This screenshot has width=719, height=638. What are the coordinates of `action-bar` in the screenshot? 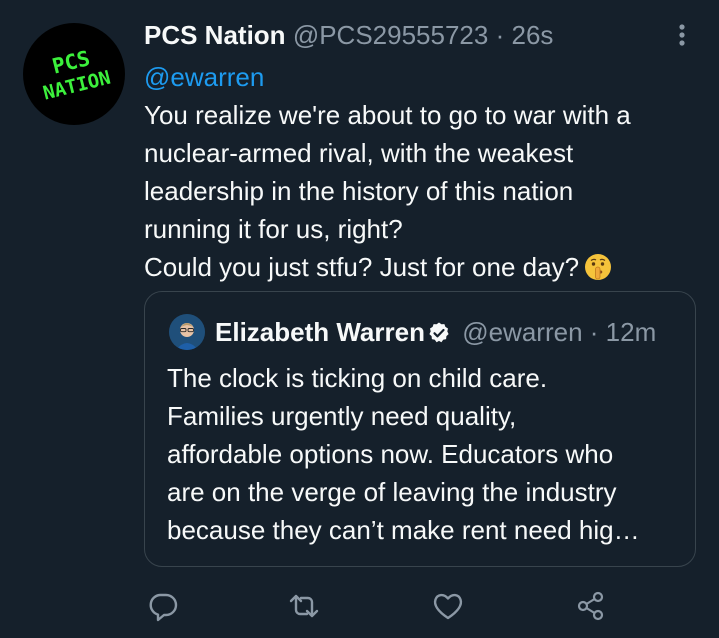 It's located at (359, 606).